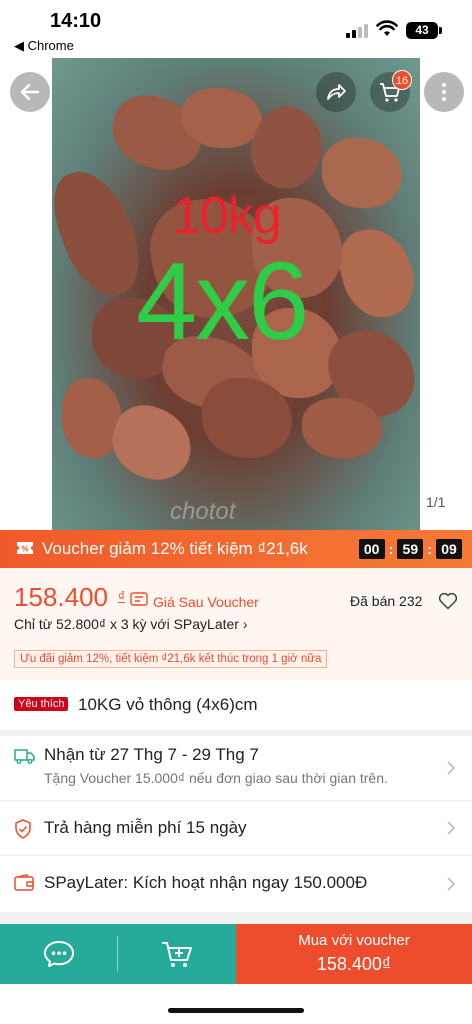 The height and width of the screenshot is (1024, 472). Describe the element at coordinates (203, 511) in the screenshot. I see `watermark: chotot` at that location.